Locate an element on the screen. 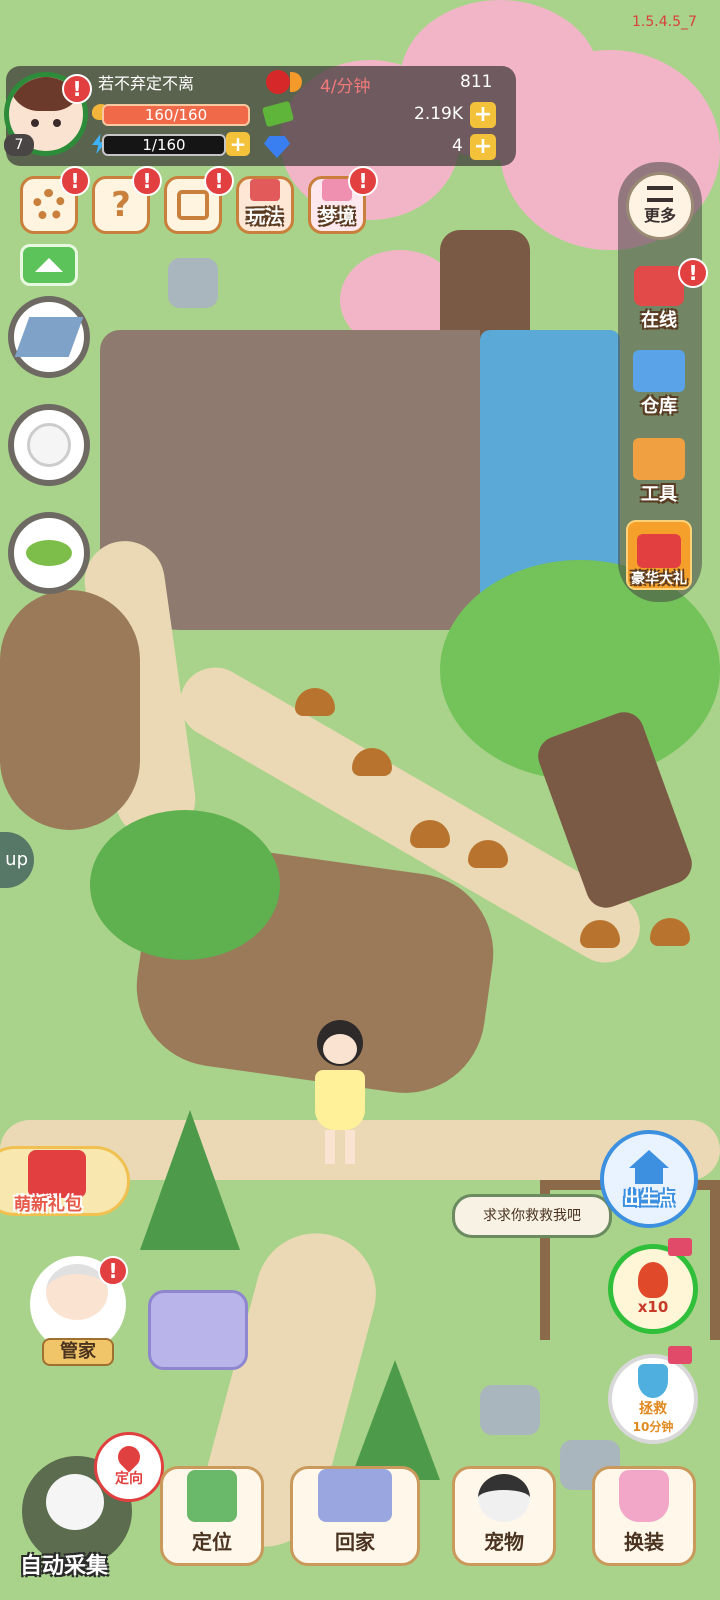  hp-bar: 160/160 is located at coordinates (176, 115).